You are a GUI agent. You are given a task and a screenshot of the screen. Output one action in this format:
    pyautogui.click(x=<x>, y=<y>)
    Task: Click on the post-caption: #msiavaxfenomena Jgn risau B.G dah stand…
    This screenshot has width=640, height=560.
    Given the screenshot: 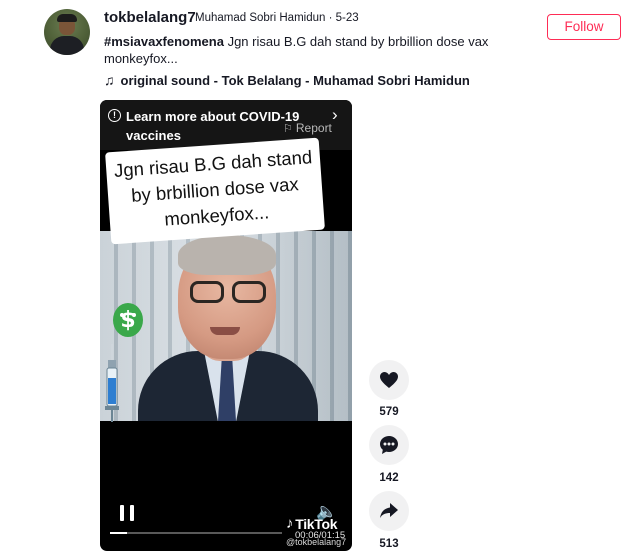 What is the action you would take?
    pyautogui.click(x=304, y=50)
    